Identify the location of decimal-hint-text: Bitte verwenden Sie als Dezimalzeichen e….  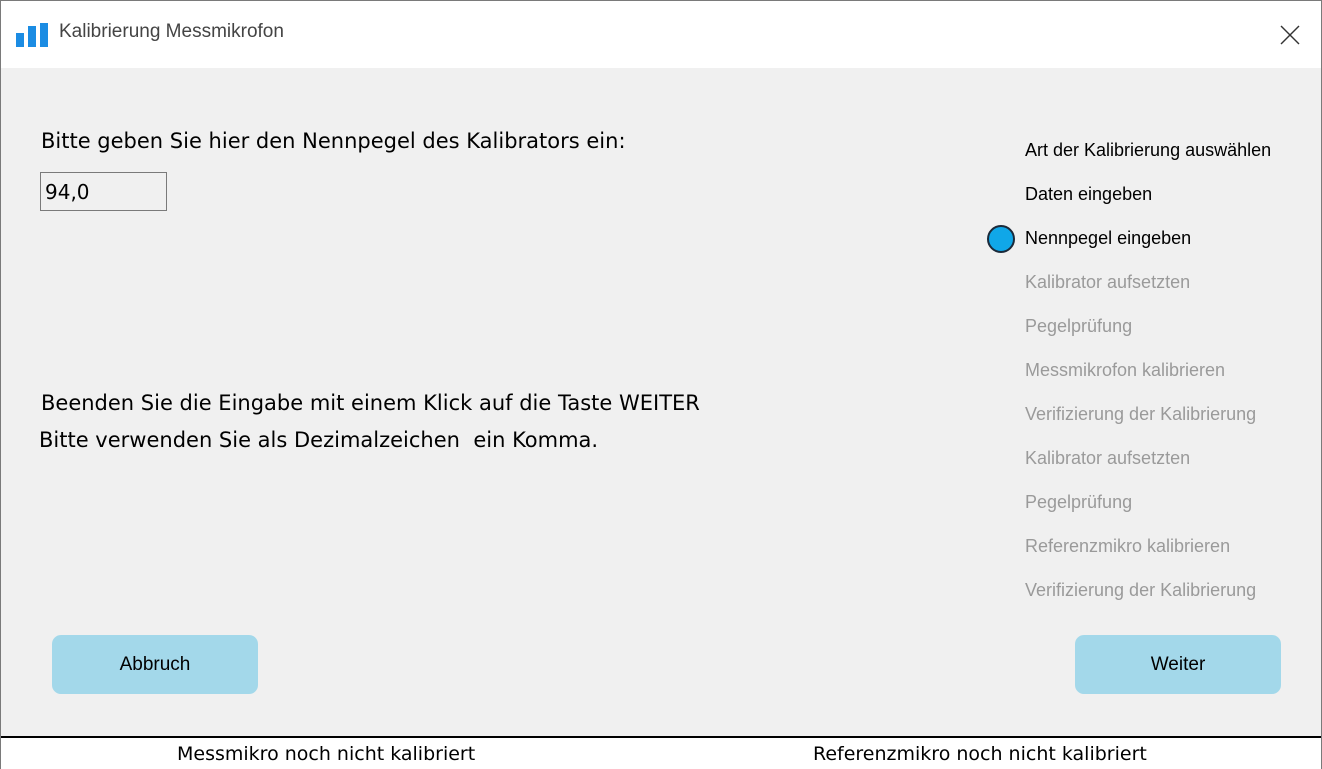
(319, 440).